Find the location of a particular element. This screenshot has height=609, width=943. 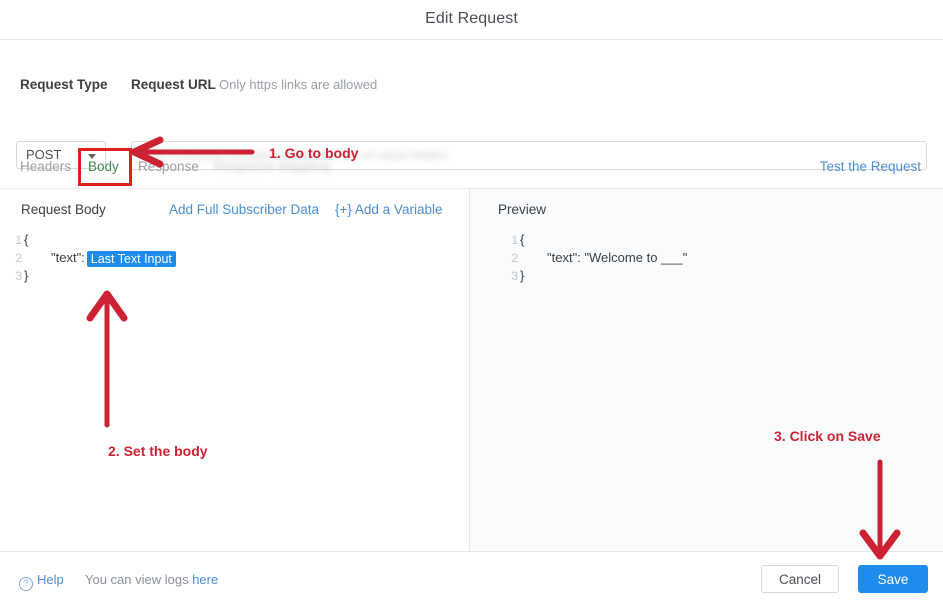

request-body-header: Request Body is located at coordinates (63, 209).